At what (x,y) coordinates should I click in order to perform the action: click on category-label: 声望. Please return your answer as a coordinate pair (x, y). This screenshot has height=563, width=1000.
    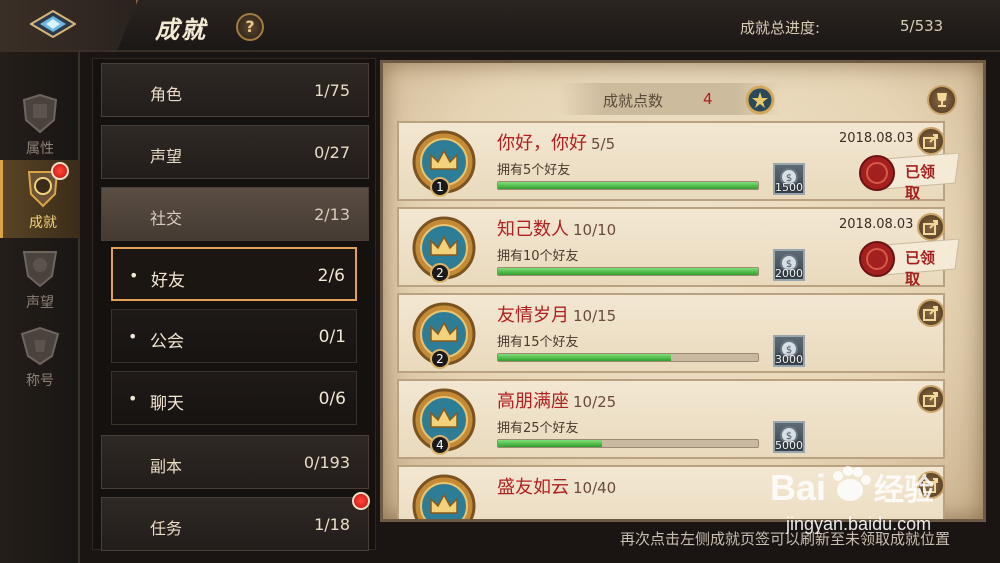
    Looking at the image, I should click on (166, 156).